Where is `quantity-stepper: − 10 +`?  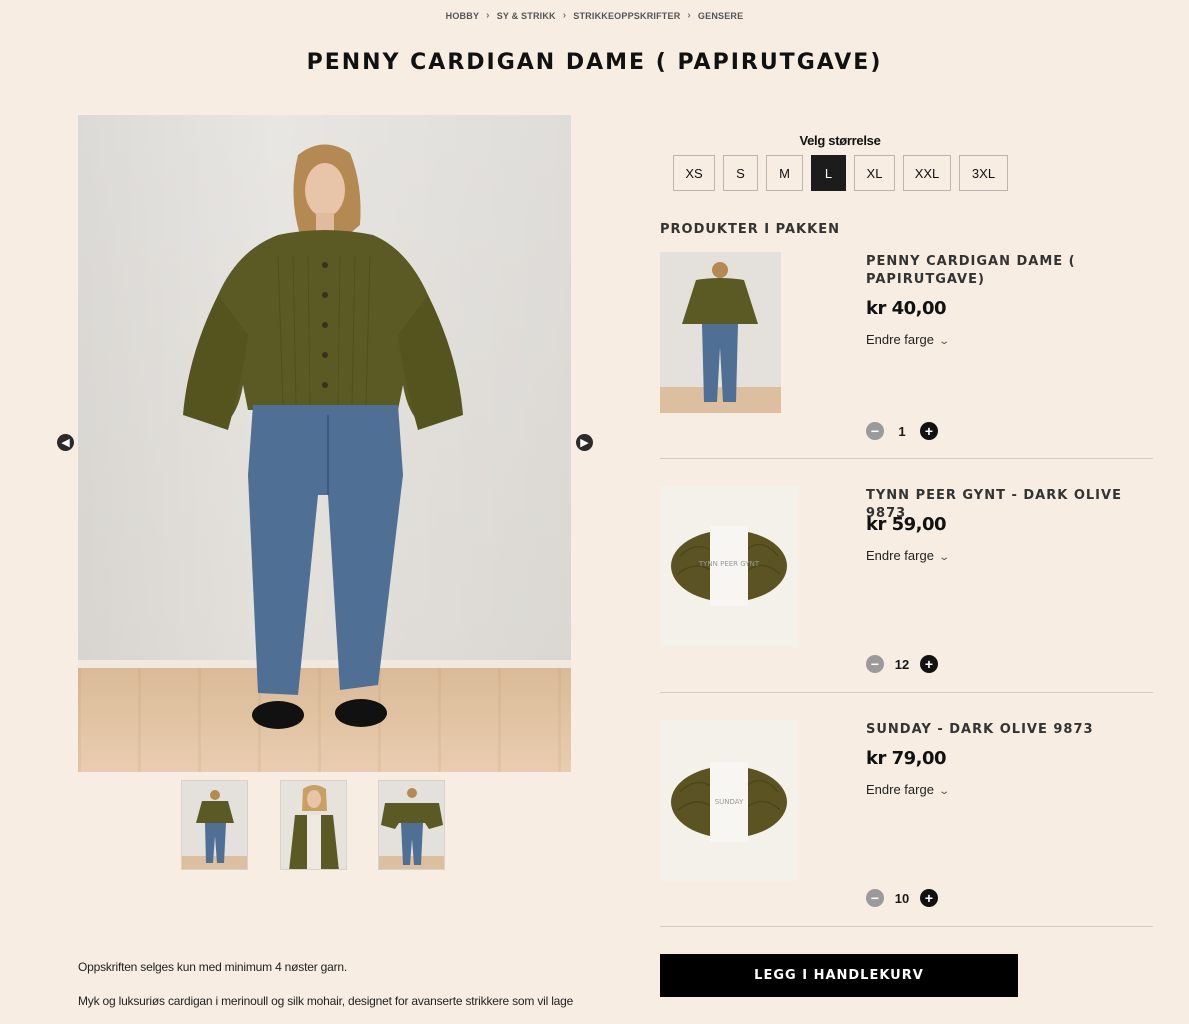 quantity-stepper: − 10 + is located at coordinates (902, 898).